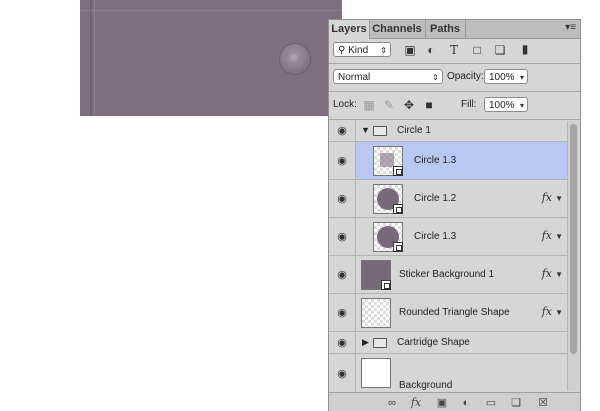 This screenshot has width=600, height=411. Describe the element at coordinates (211, 58) in the screenshot. I see `document-canvas` at that location.